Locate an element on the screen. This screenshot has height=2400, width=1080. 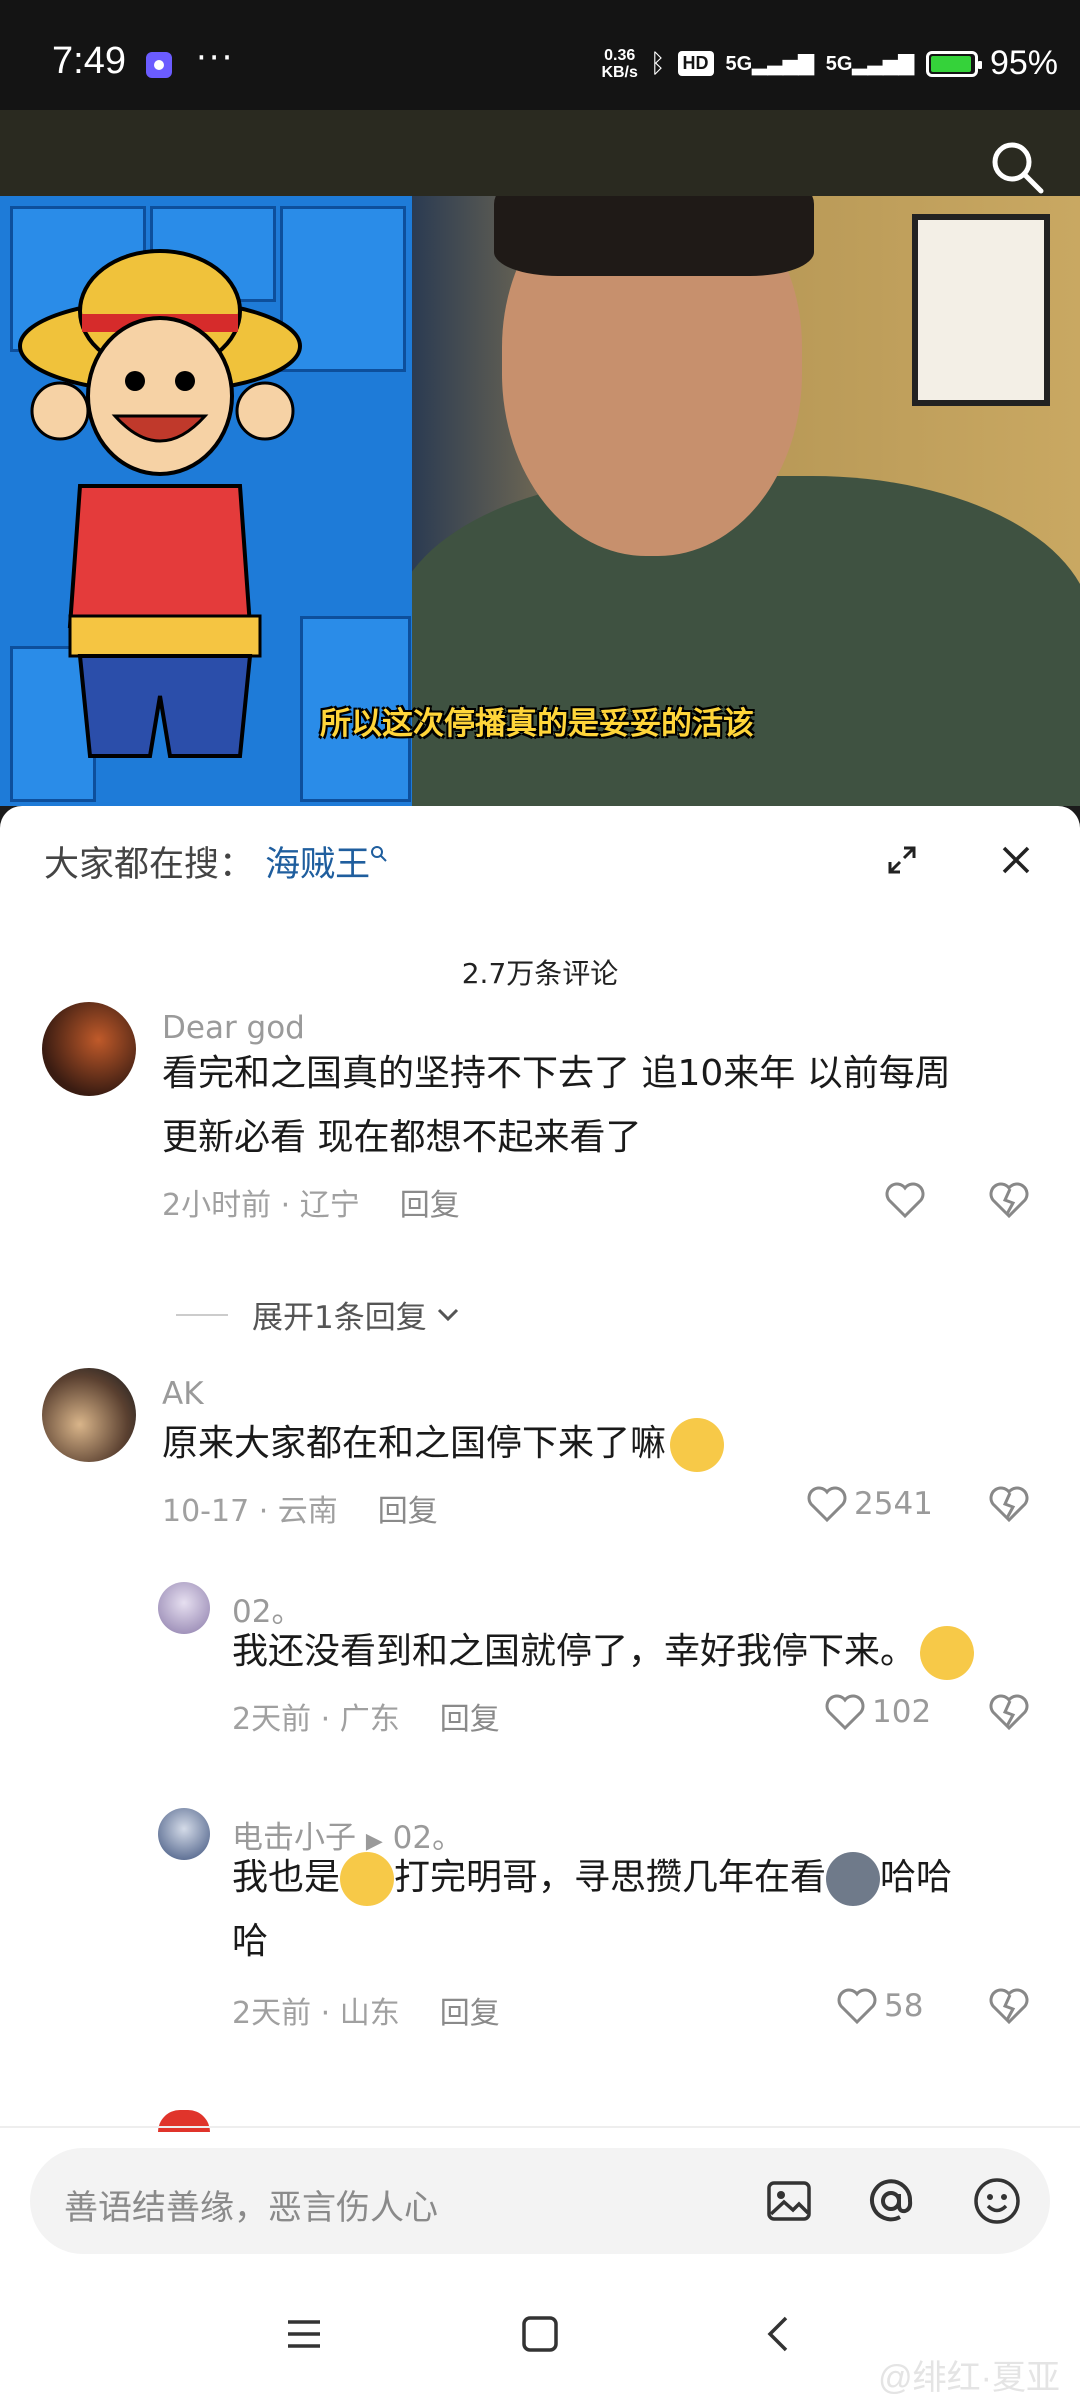
like-button: 2541 is located at coordinates (869, 1504).